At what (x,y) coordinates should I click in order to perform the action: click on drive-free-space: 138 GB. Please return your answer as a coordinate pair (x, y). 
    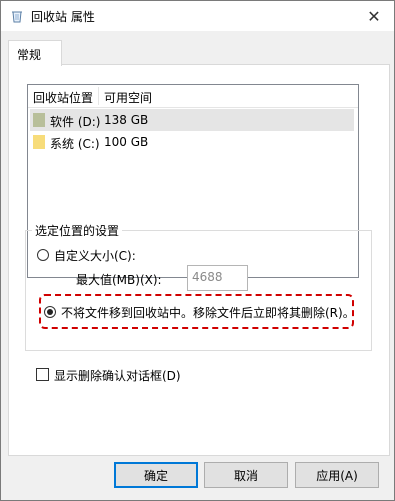
    Looking at the image, I should click on (126, 120).